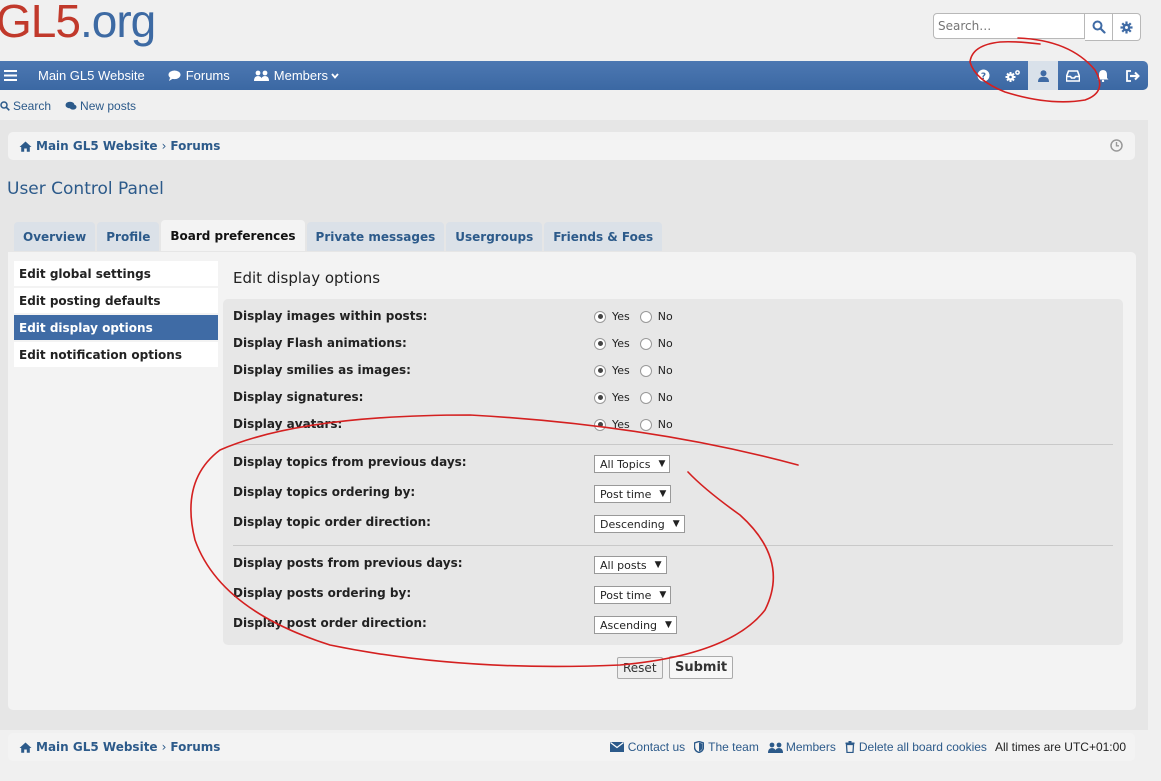 The height and width of the screenshot is (781, 1161). What do you see at coordinates (116, 300) in the screenshot?
I see `side-item-posting-defaults: Edit posting defaults` at bounding box center [116, 300].